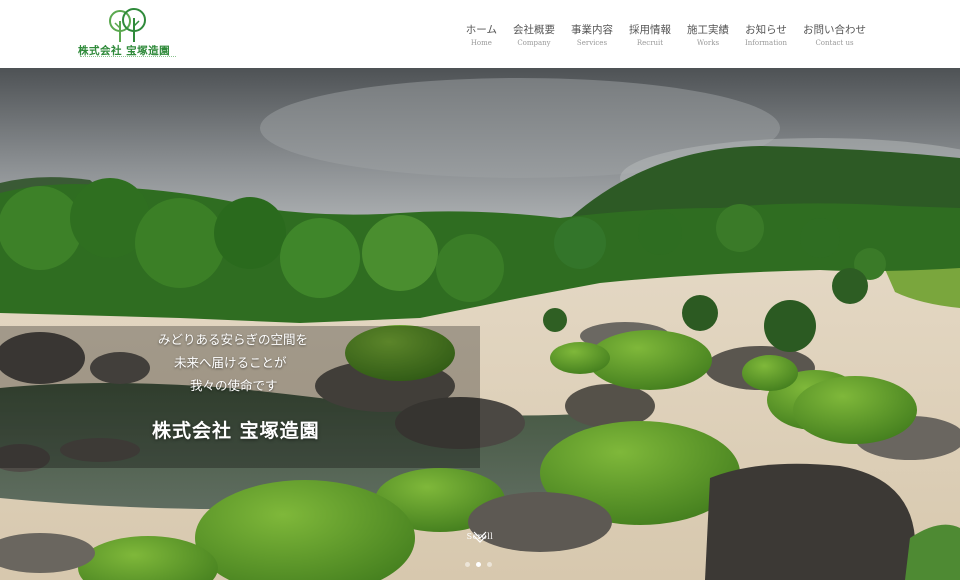 The height and width of the screenshot is (580, 960). I want to click on nav-label: お問い合わせ, so click(834, 30).